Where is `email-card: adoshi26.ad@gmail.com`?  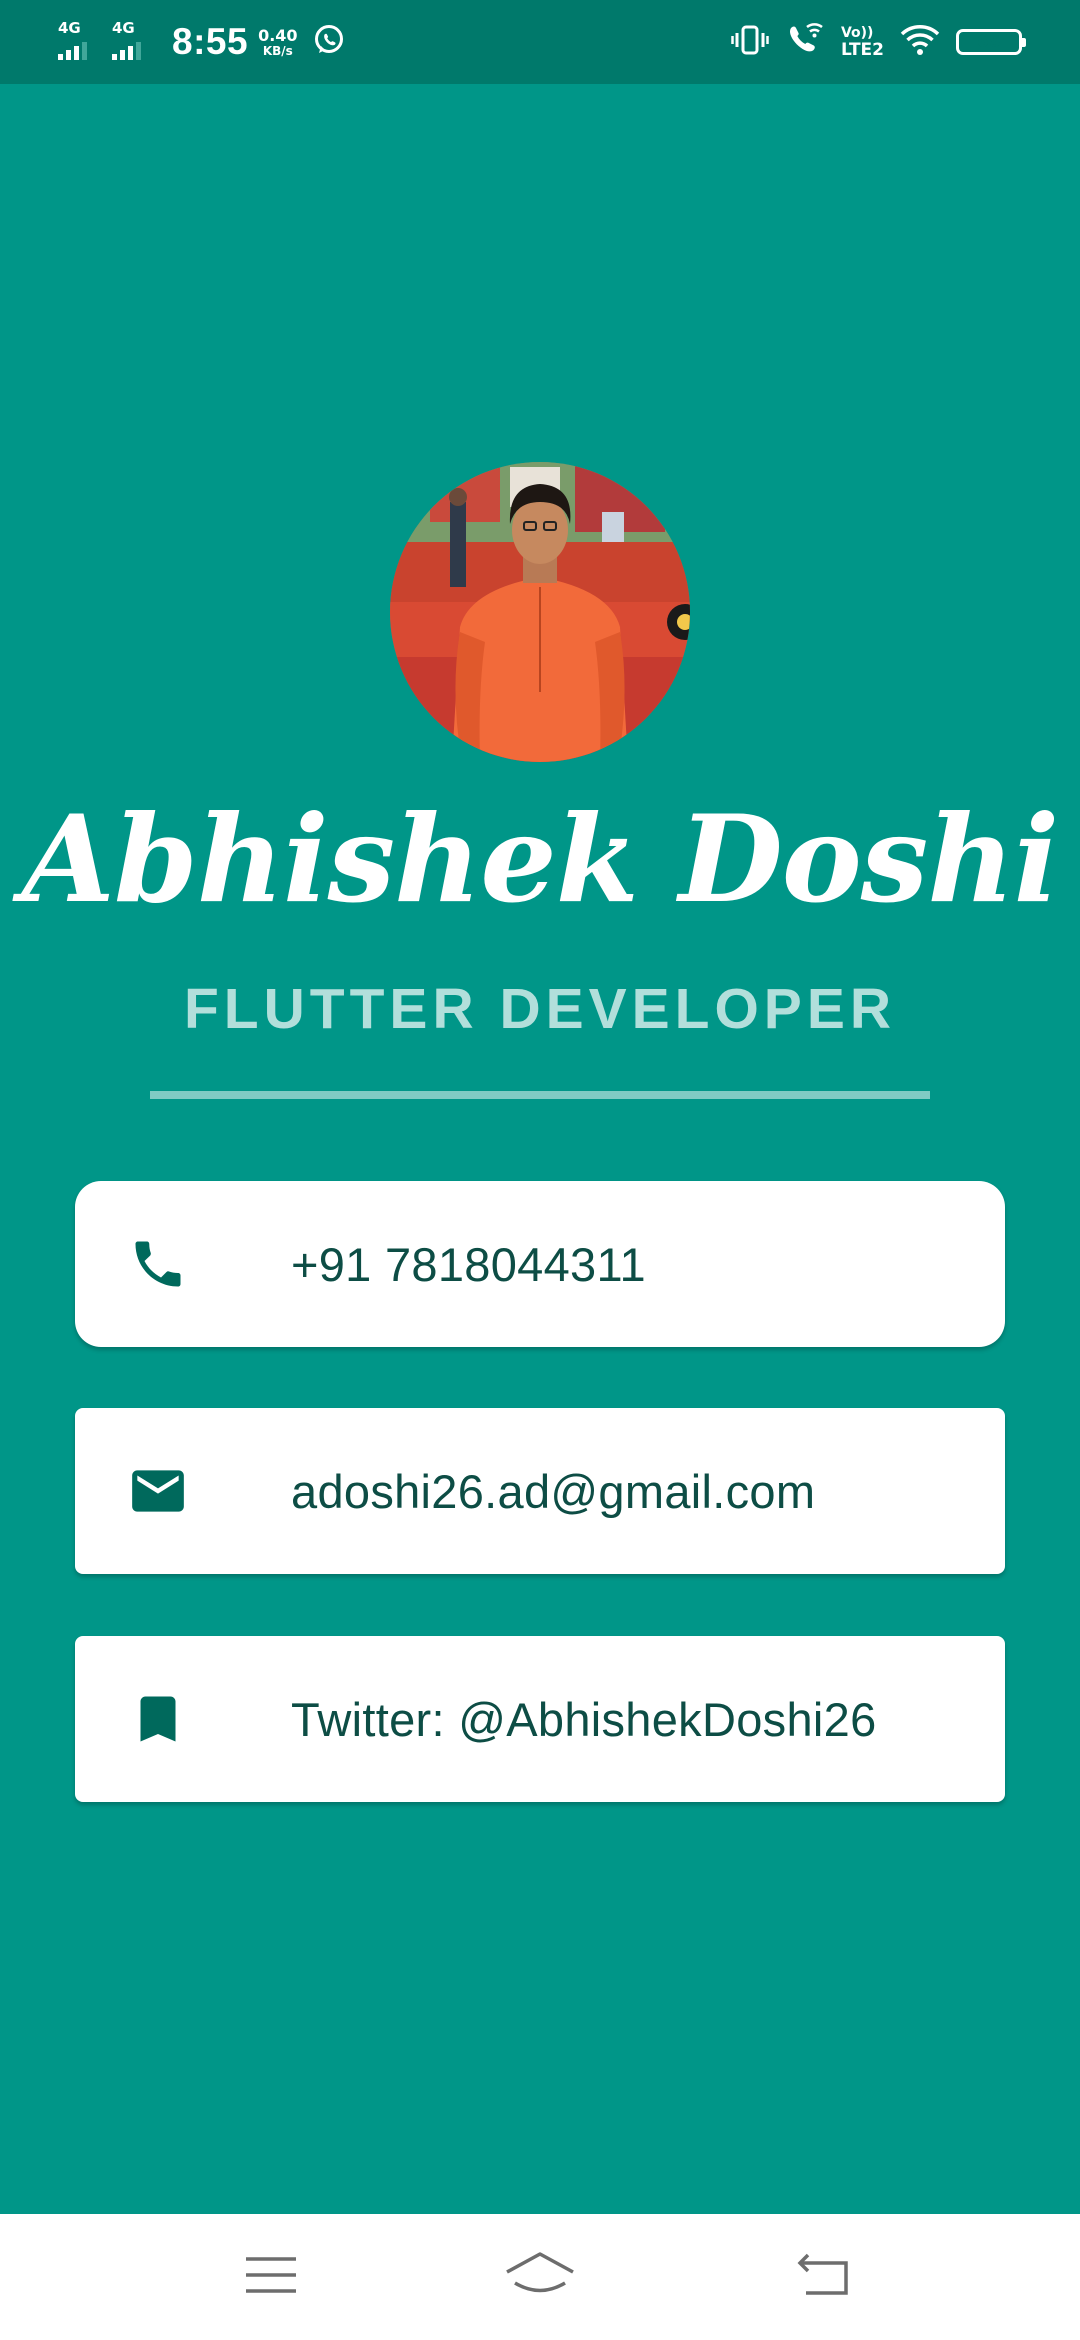 email-card: adoshi26.ad@gmail.com is located at coordinates (540, 1491).